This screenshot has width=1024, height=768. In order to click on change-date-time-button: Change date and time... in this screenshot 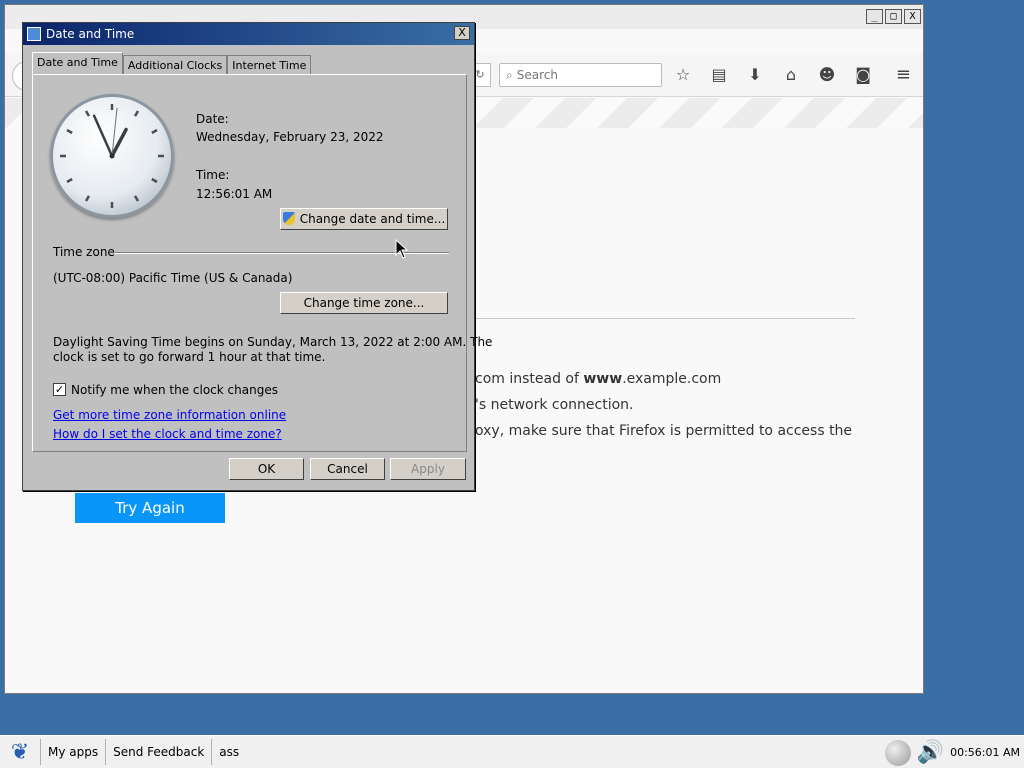, I will do `click(364, 219)`.